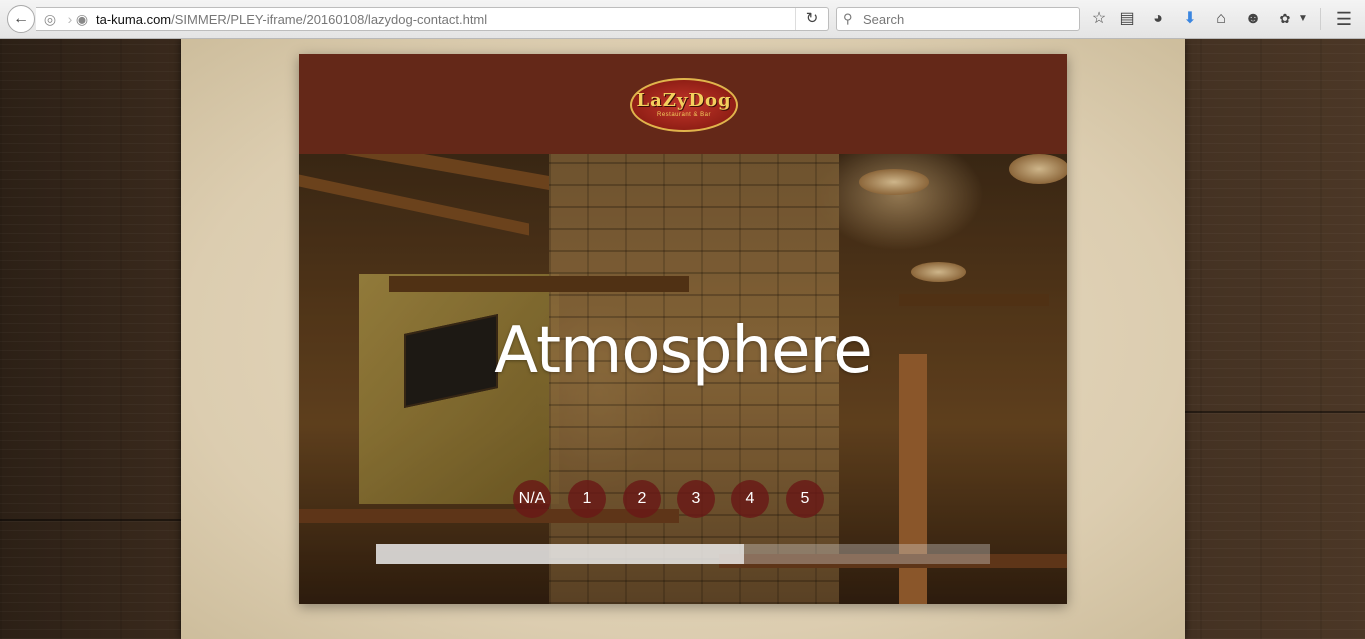 Image resolution: width=1365 pixels, height=639 pixels. What do you see at coordinates (684, 115) in the screenshot?
I see `logo-subtext: Restaurant & Bar` at bounding box center [684, 115].